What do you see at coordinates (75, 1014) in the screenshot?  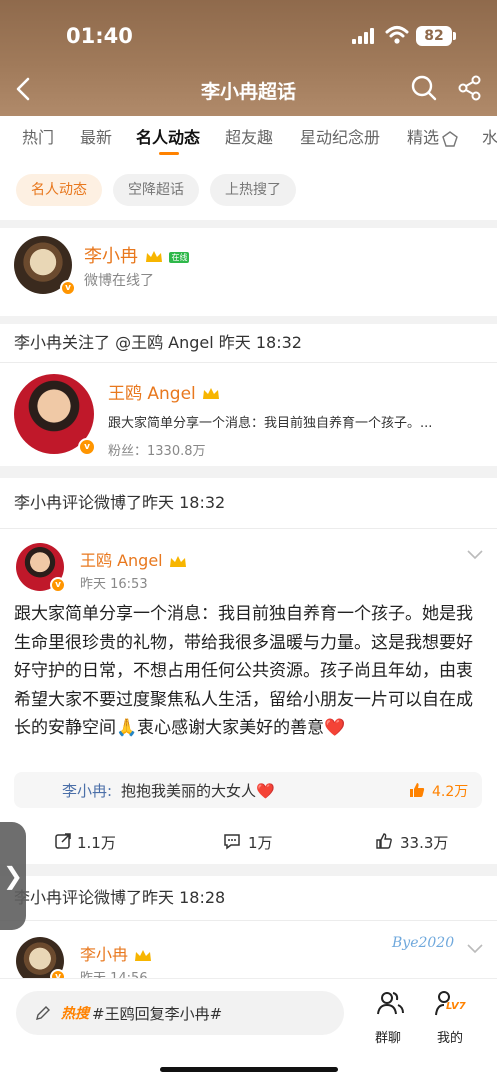 I see `hot-tag: 热搜` at bounding box center [75, 1014].